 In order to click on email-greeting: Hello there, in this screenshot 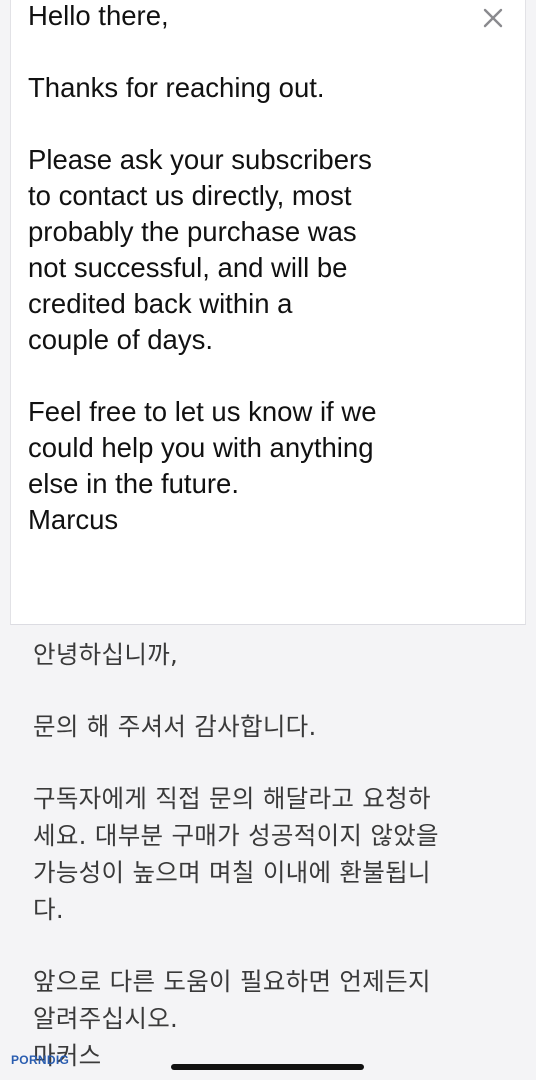, I will do `click(98, 15)`.